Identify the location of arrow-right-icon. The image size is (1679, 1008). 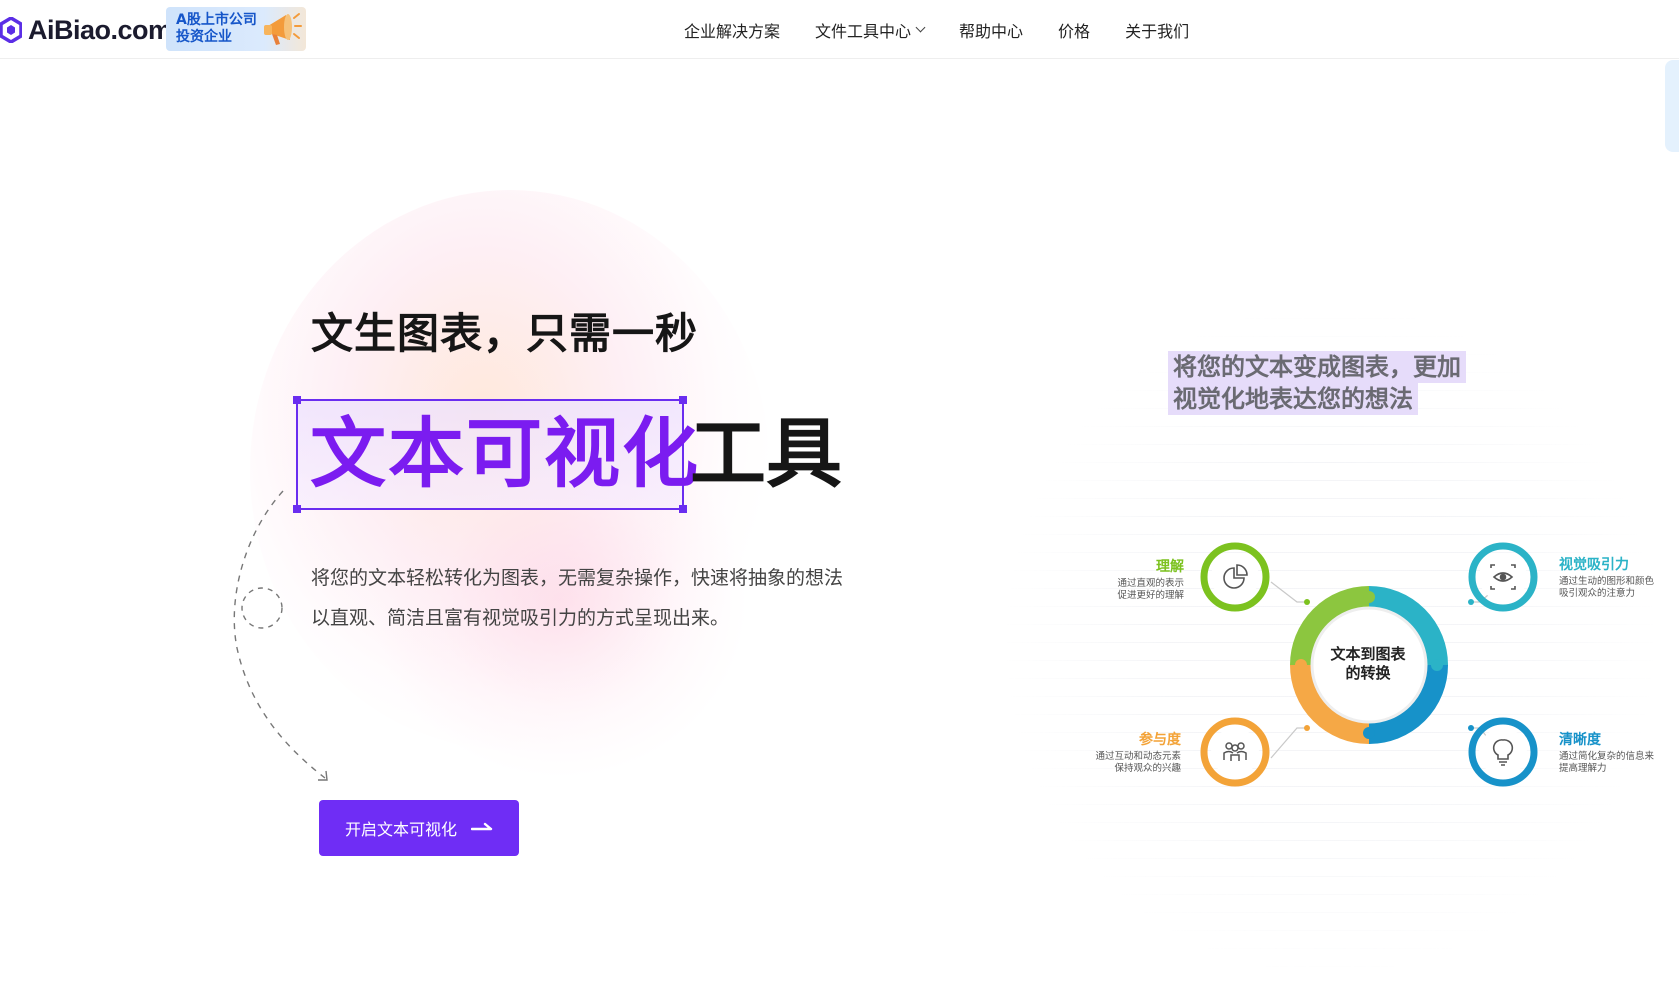
(482, 826).